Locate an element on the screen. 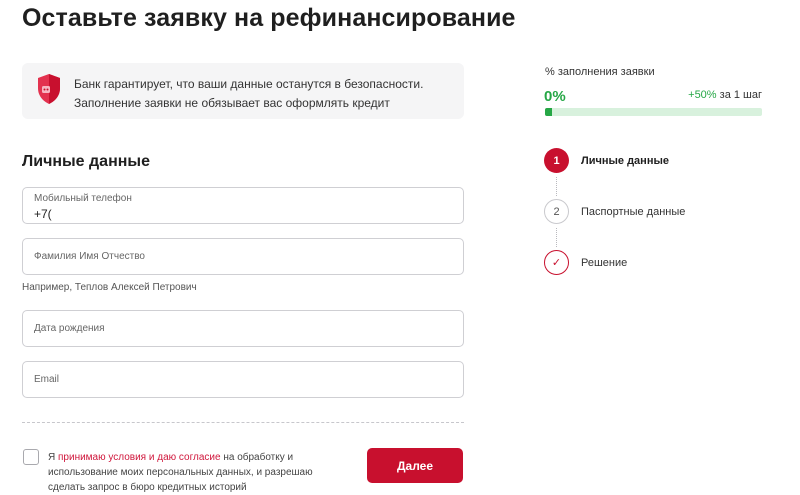 This screenshot has height=495, width=800. phone-field: Мобильный телефон +7( is located at coordinates (243, 205).